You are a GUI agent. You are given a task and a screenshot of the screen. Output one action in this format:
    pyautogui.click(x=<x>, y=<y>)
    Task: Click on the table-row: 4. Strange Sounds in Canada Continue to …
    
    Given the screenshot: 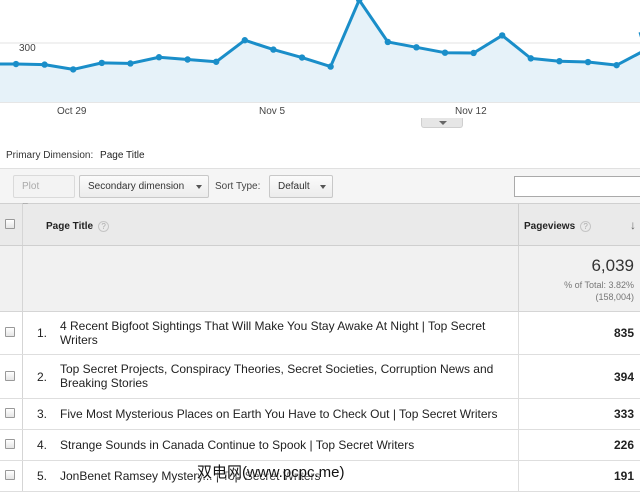 What is the action you would take?
    pyautogui.click(x=320, y=445)
    